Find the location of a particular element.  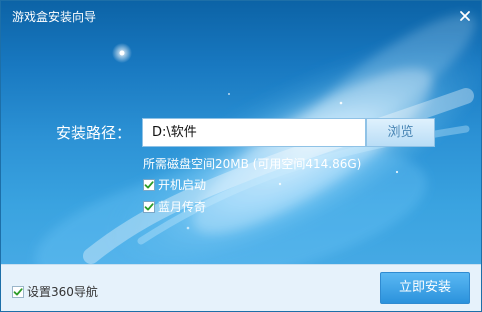

nav-checkbox is located at coordinates (18, 292).